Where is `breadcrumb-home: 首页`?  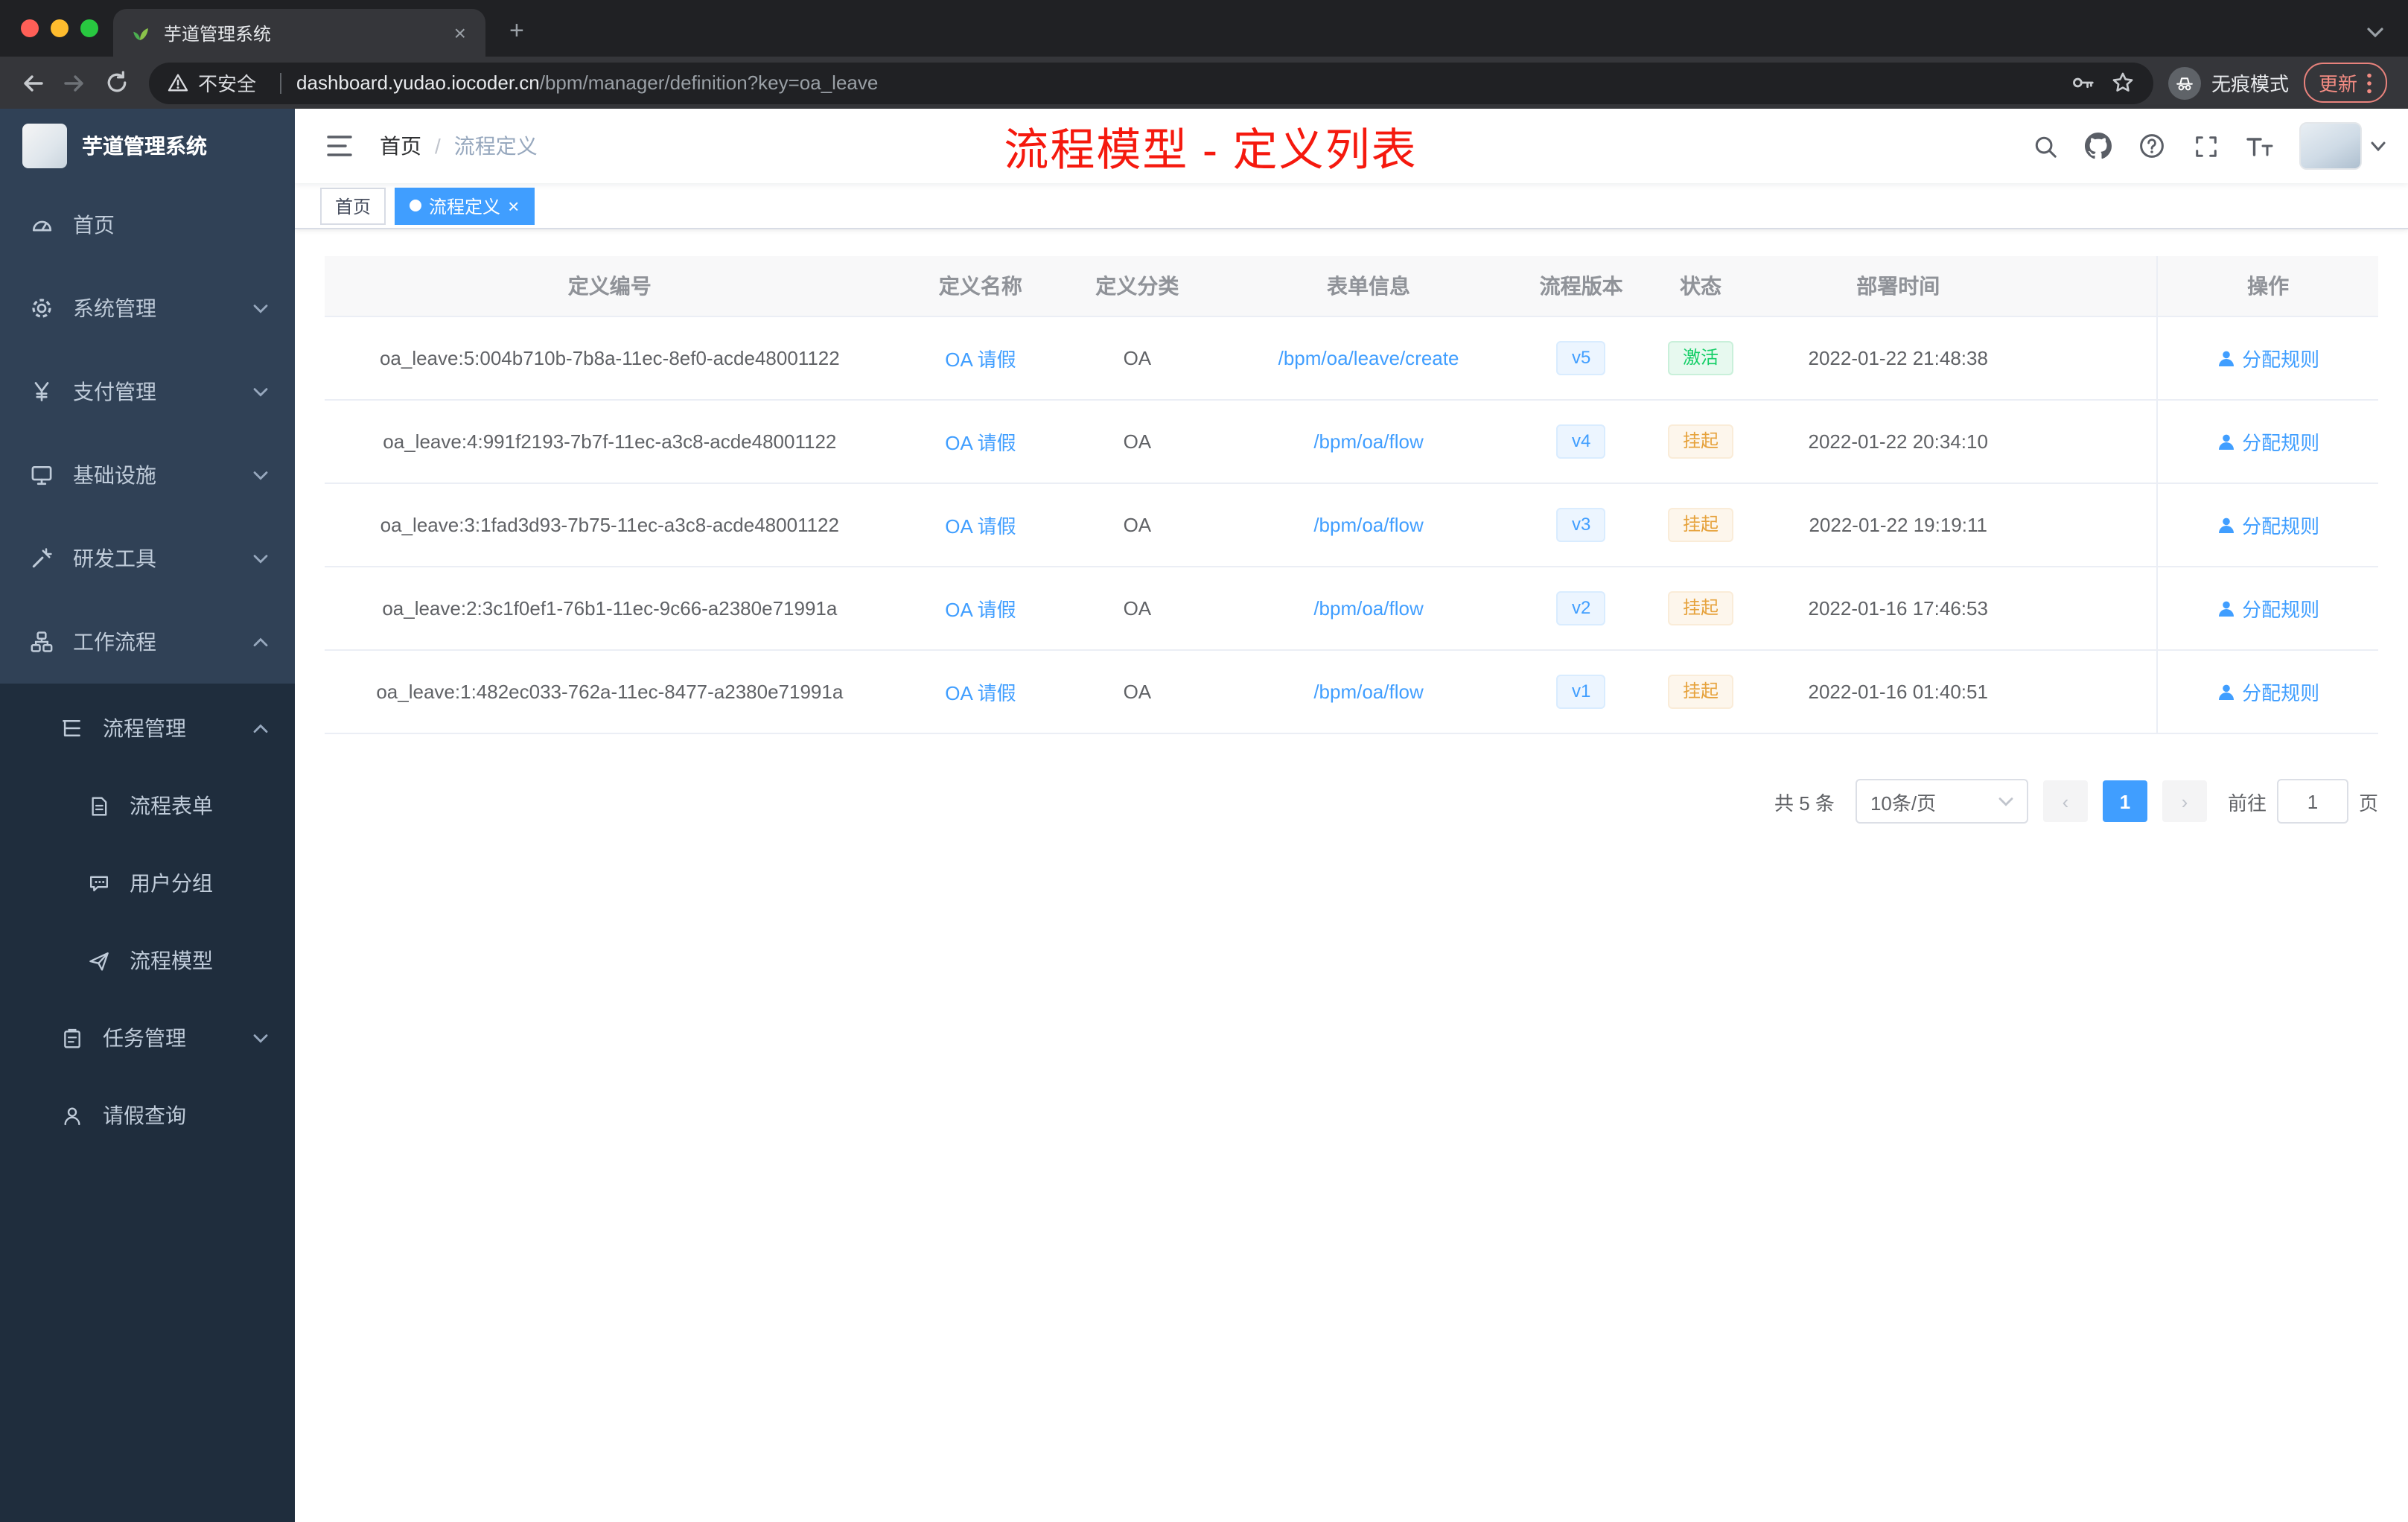
breadcrumb-home: 首页 is located at coordinates (400, 146).